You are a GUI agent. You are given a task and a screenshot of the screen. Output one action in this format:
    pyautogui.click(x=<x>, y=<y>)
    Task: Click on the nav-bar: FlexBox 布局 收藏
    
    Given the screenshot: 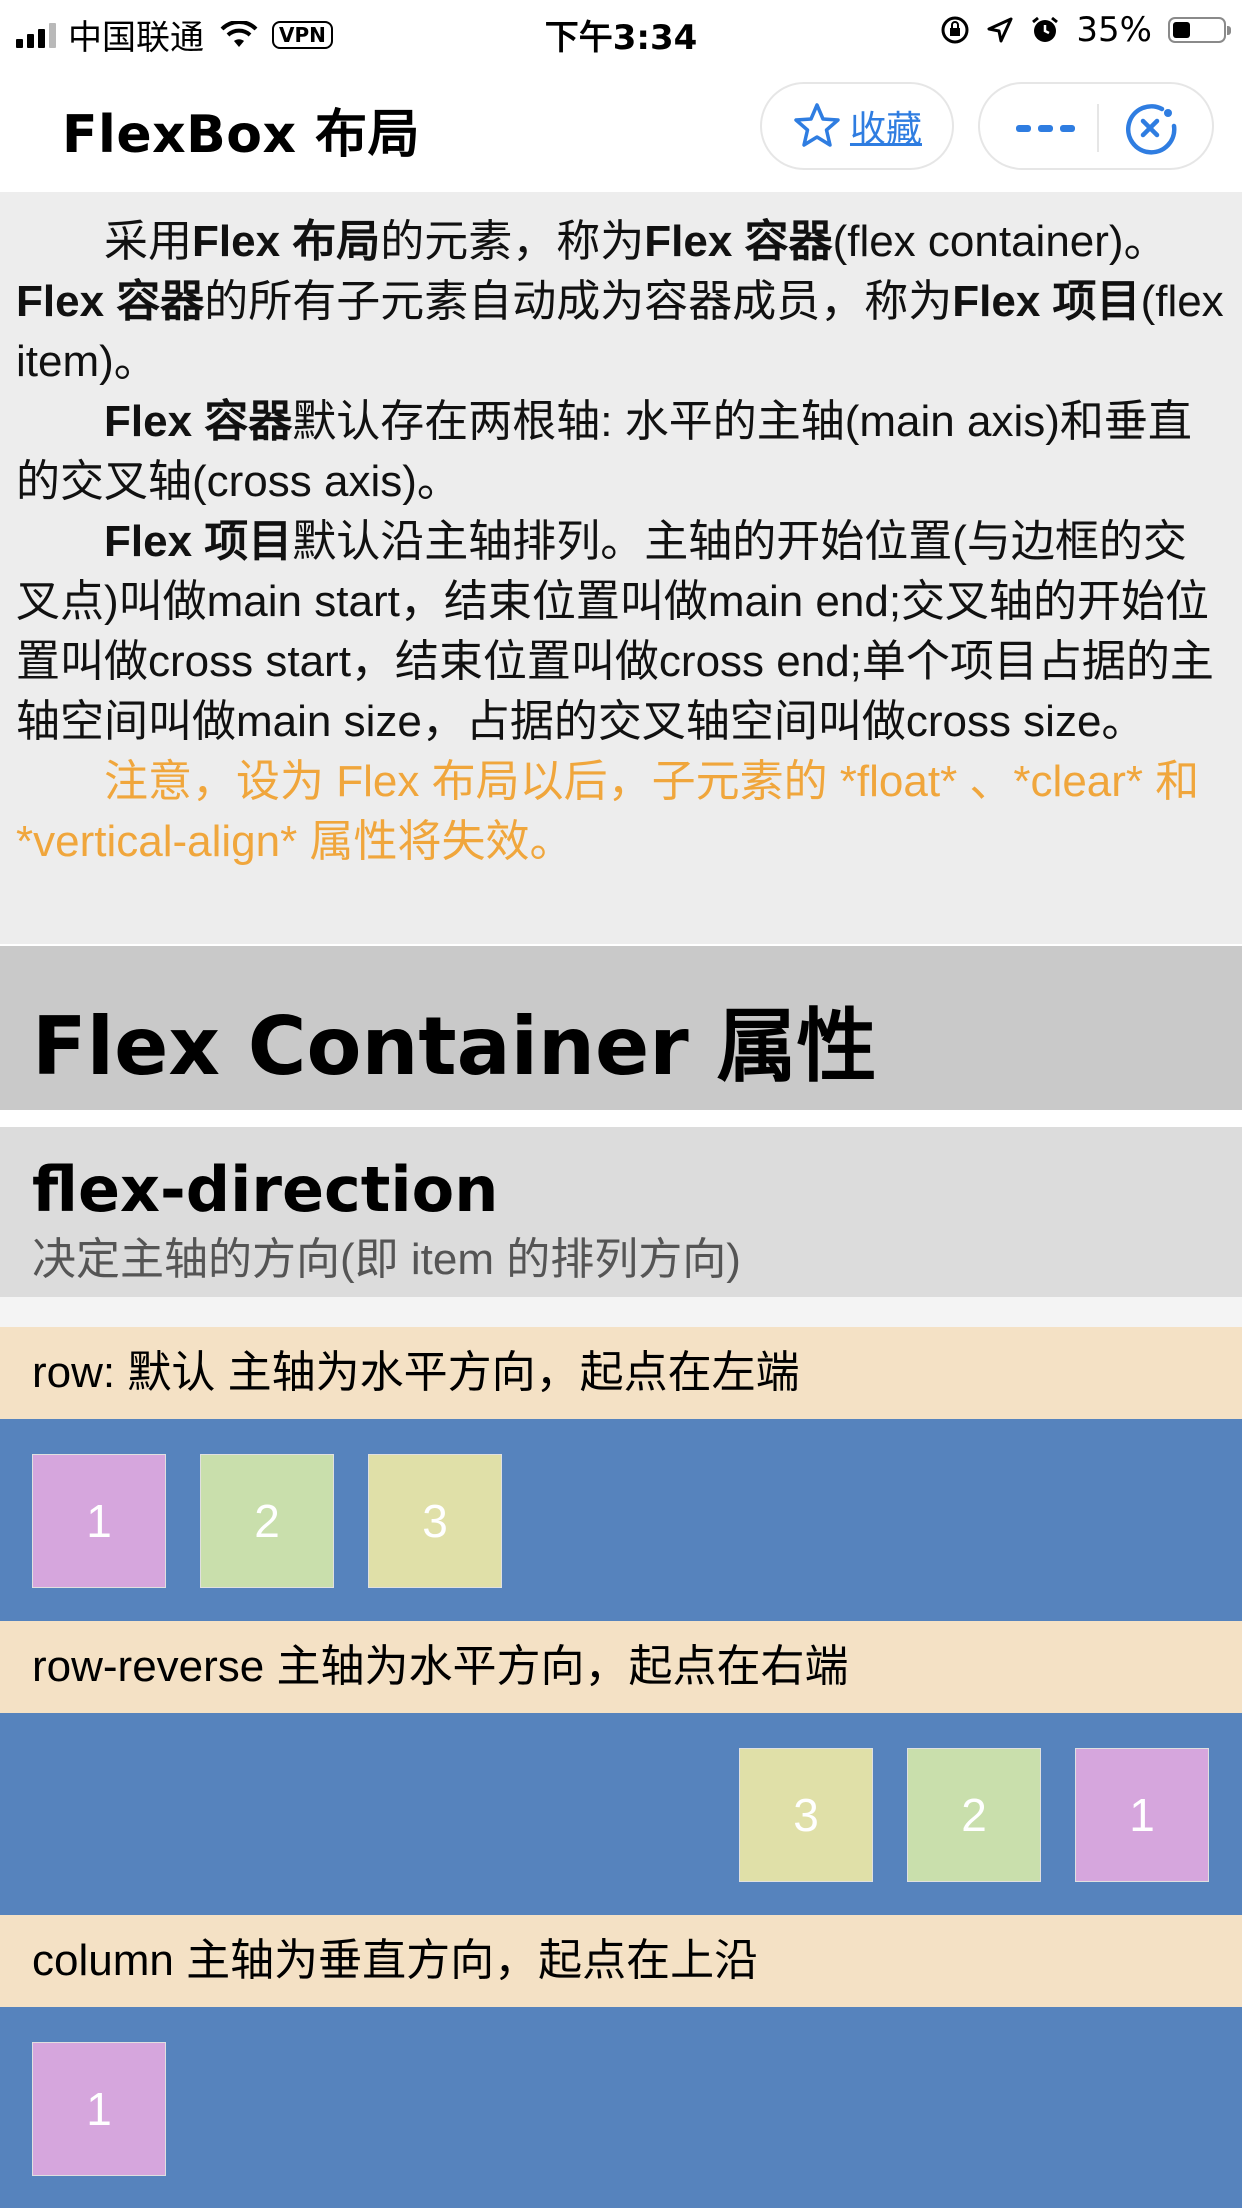 What is the action you would take?
    pyautogui.click(x=621, y=127)
    